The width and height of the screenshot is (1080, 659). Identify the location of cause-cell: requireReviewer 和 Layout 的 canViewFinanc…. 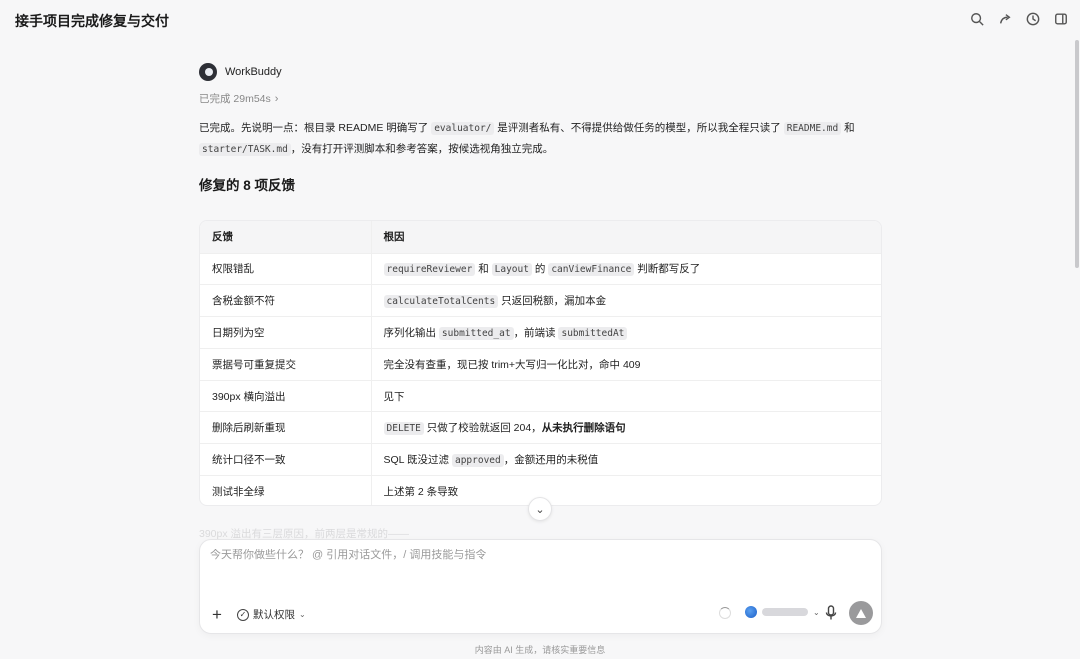
(626, 269).